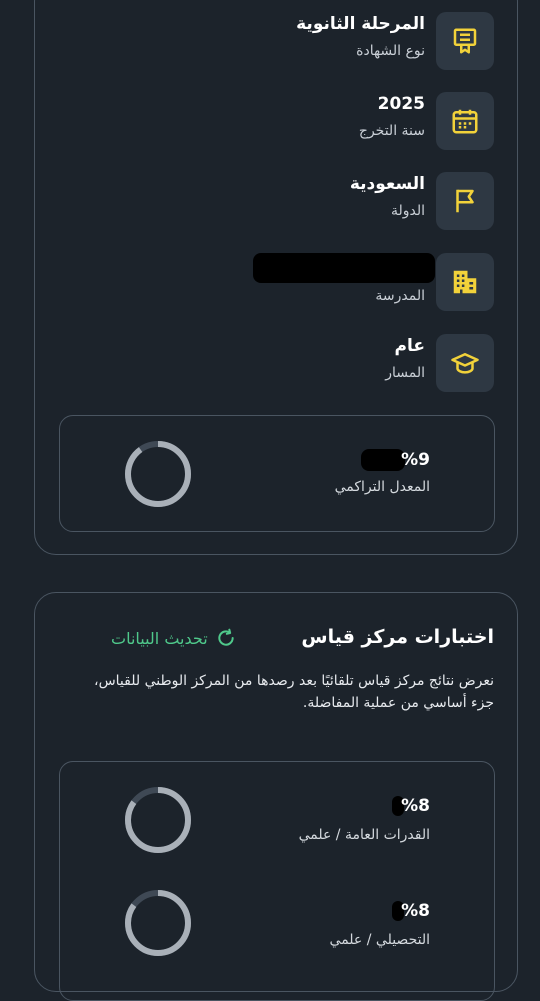  I want to click on gpa-stat: %9 المعدل التراكمي, so click(382, 473).